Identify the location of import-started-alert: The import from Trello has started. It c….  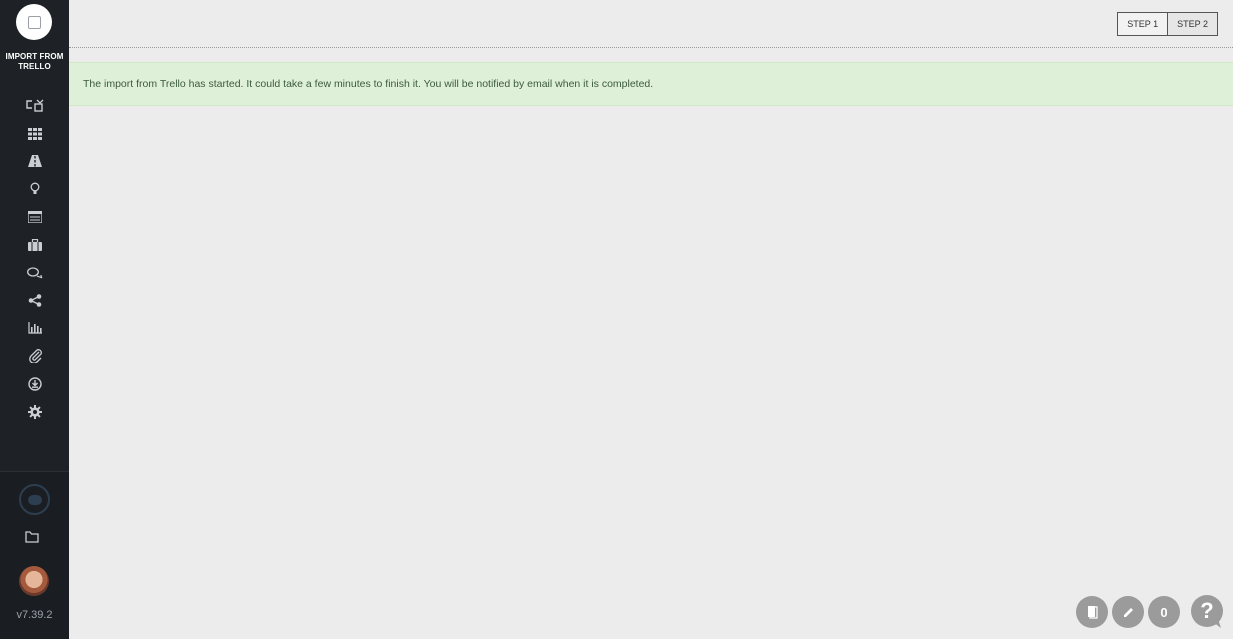
(651, 84).